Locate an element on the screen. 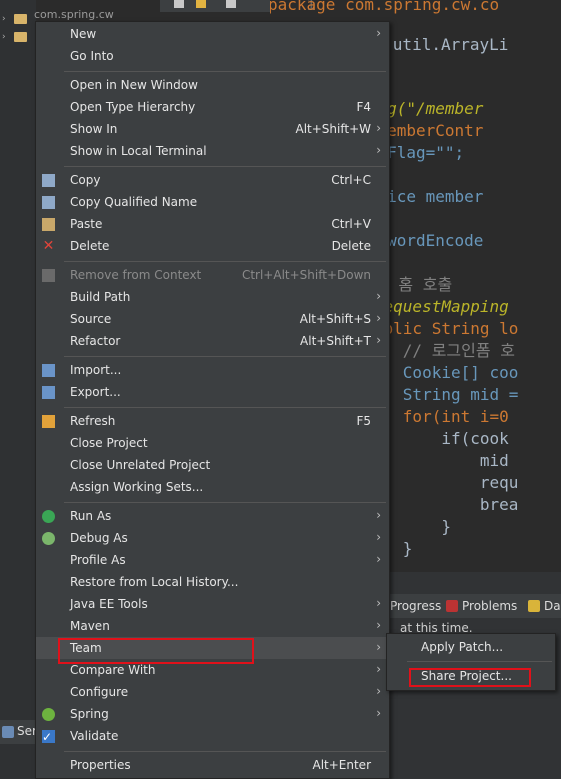 The width and height of the screenshot is (561, 779). menu-item-profile-as: Profile As › is located at coordinates (212, 560).